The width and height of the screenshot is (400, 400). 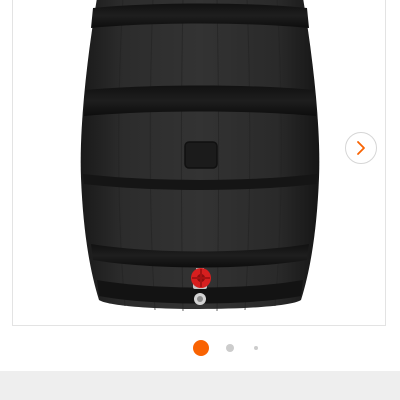 I want to click on chevron-right-icon, so click(x=361, y=148).